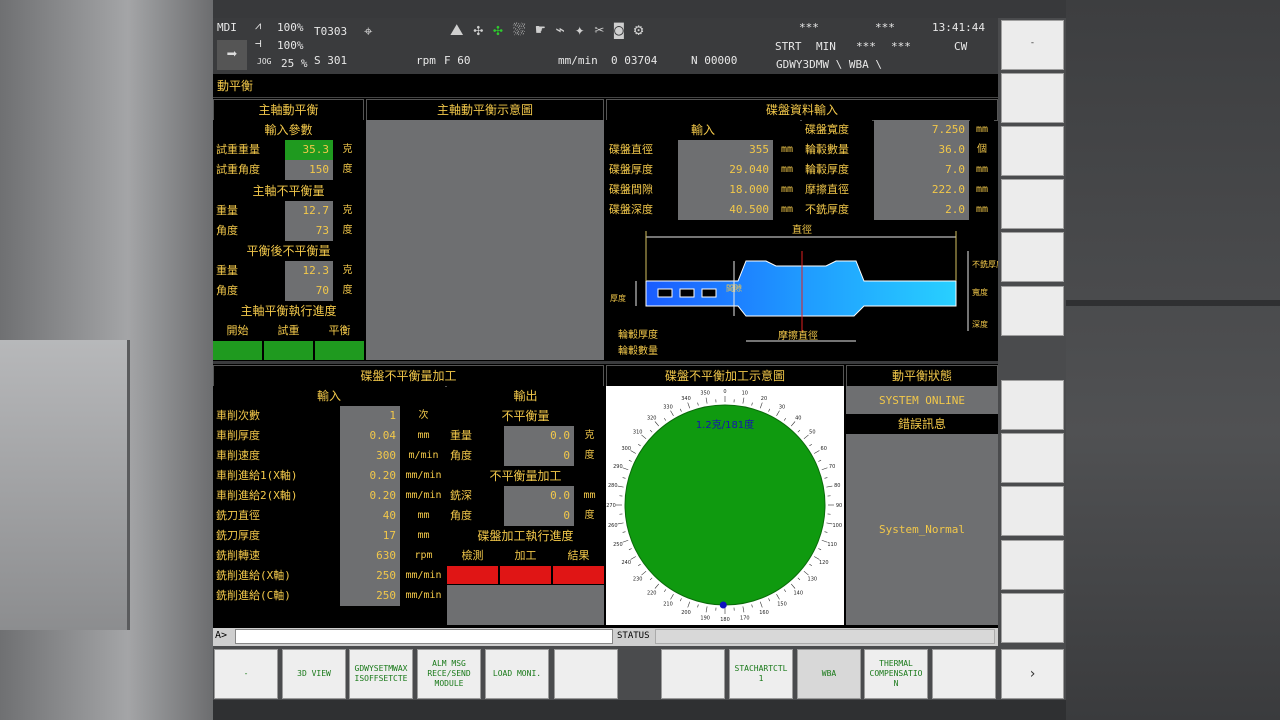 The image size is (1280, 720). Describe the element at coordinates (539, 456) in the screenshot. I see `unbalance-out-value: 0` at that location.